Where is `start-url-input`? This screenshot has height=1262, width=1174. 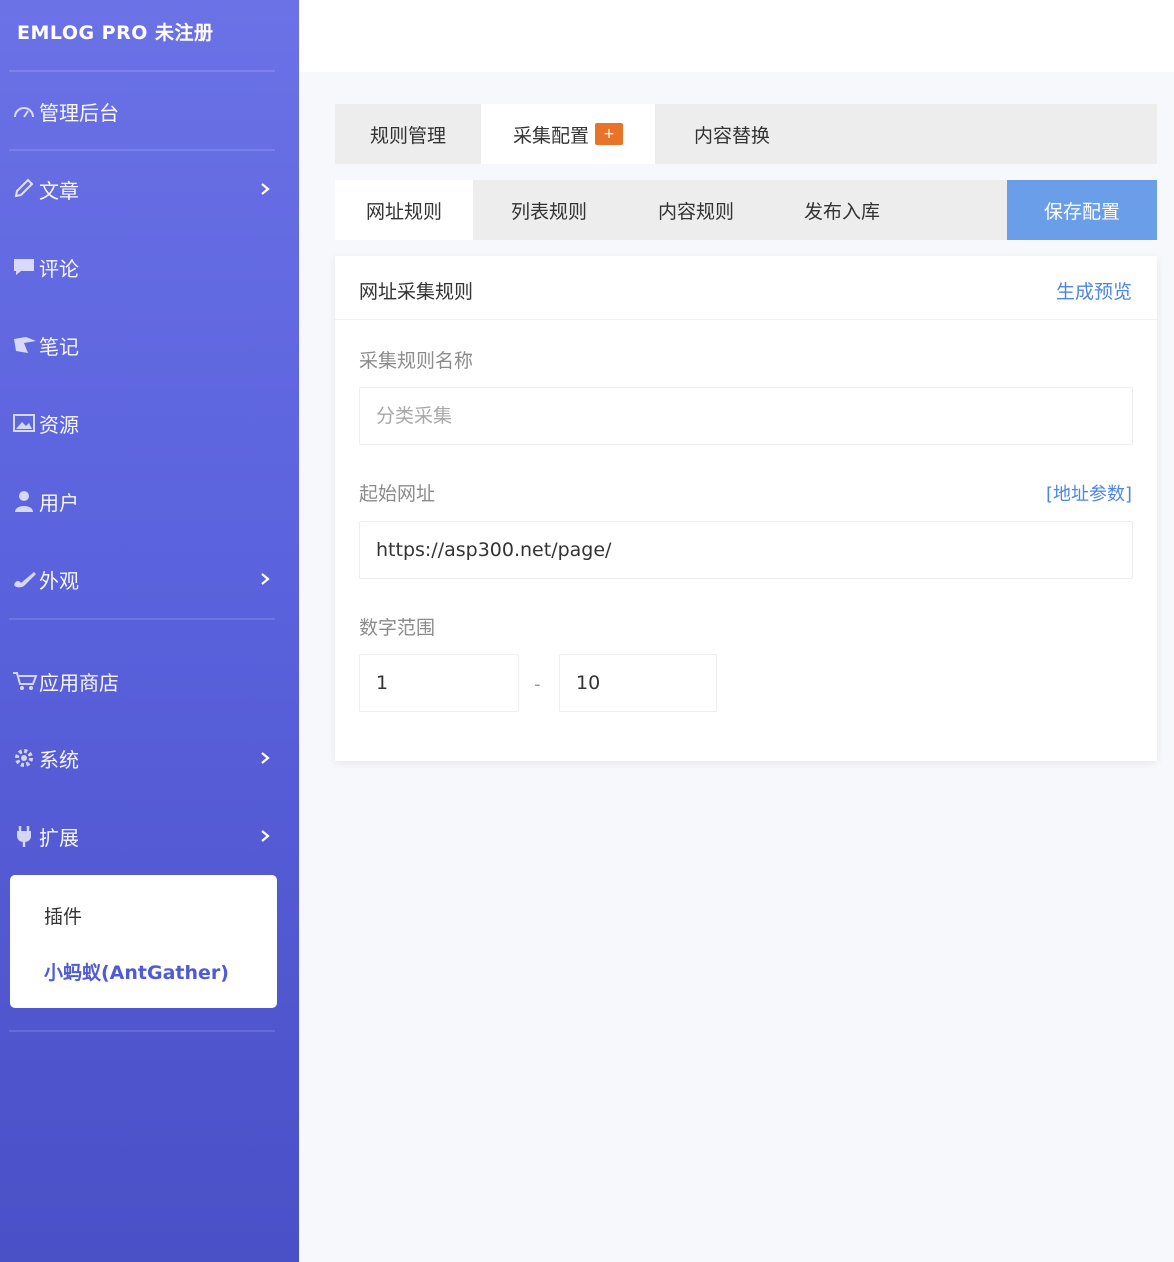
start-url-input is located at coordinates (746, 550).